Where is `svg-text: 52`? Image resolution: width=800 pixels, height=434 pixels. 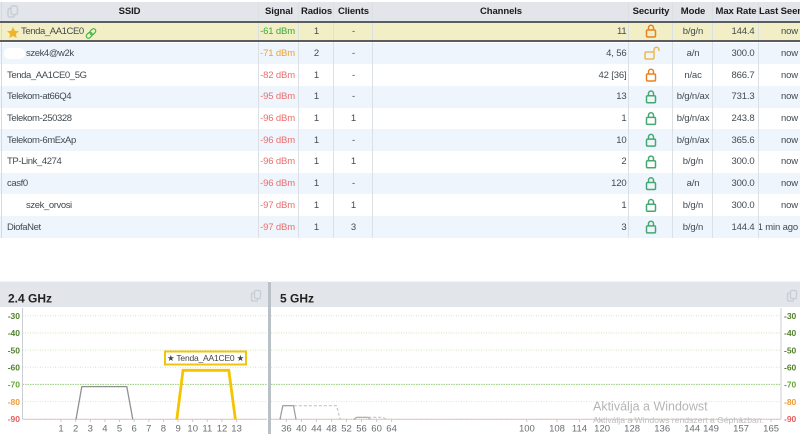
svg-text: 52 is located at coordinates (346, 429).